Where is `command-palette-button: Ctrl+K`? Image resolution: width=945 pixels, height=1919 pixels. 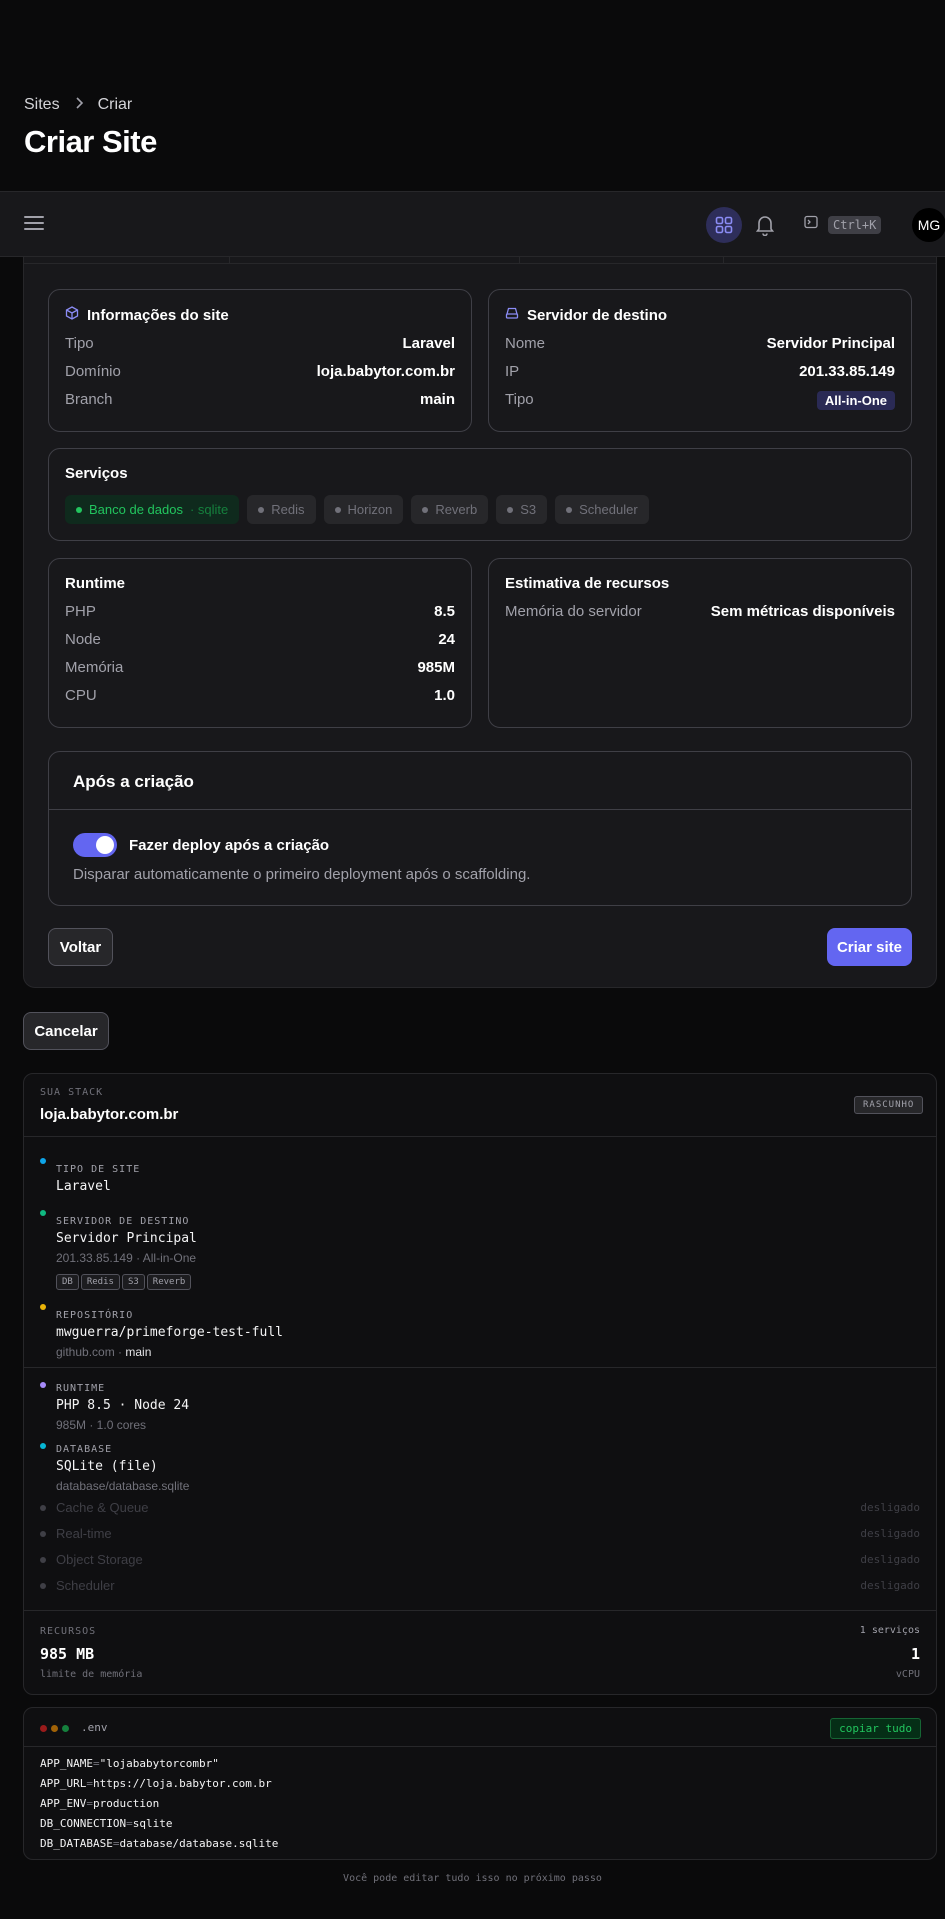
command-palette-button: Ctrl+K is located at coordinates (843, 224).